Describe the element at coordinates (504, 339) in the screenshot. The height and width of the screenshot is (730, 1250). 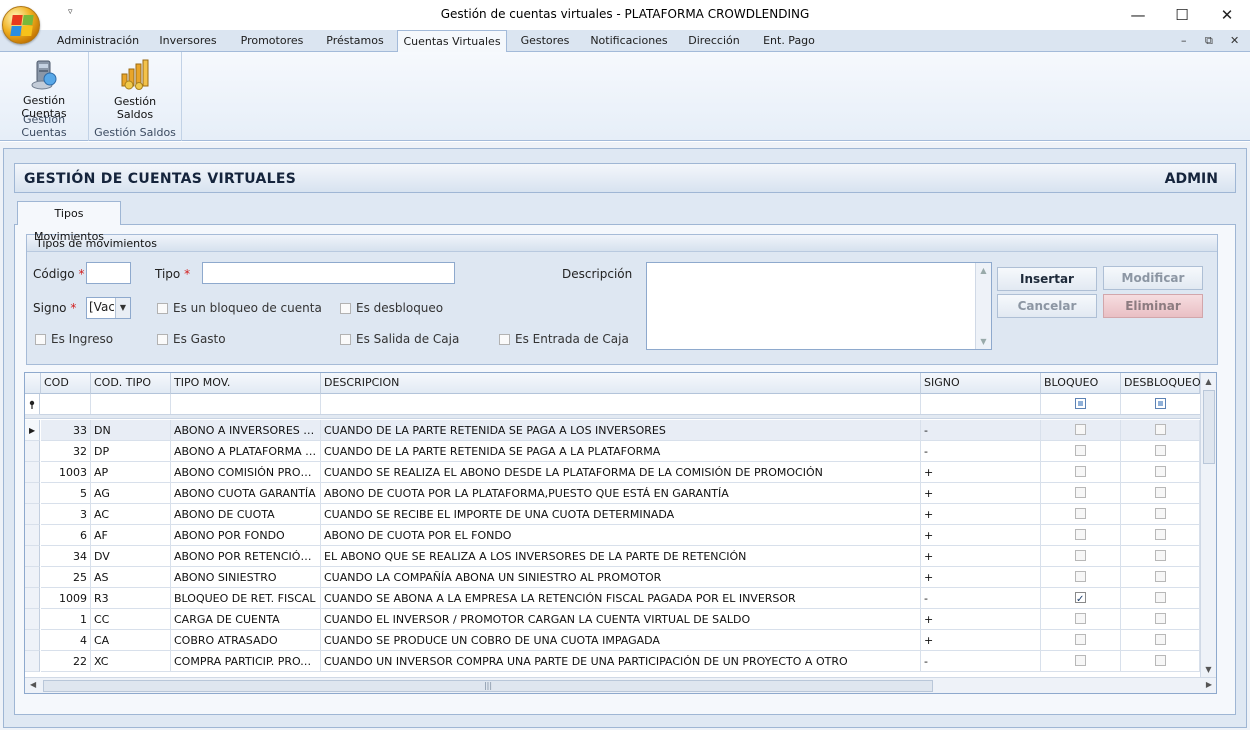
I see `entrada-caja-checkbox` at that location.